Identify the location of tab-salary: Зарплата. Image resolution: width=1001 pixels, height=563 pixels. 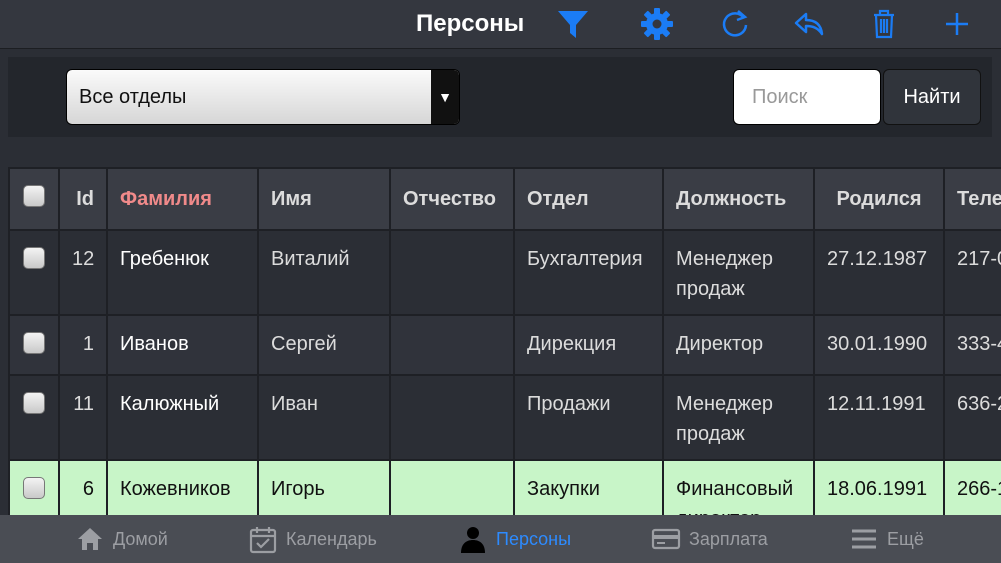
(709, 539).